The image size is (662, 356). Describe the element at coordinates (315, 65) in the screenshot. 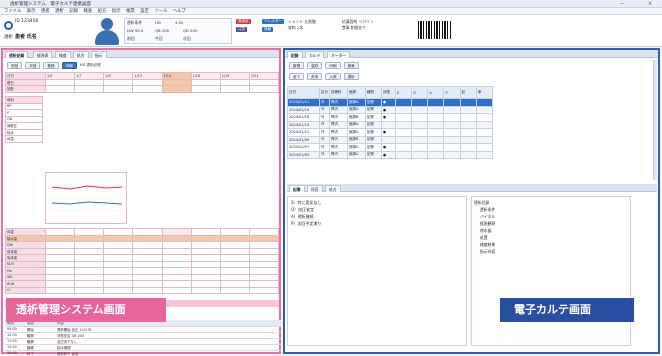

I see `save-button: 保存` at that location.